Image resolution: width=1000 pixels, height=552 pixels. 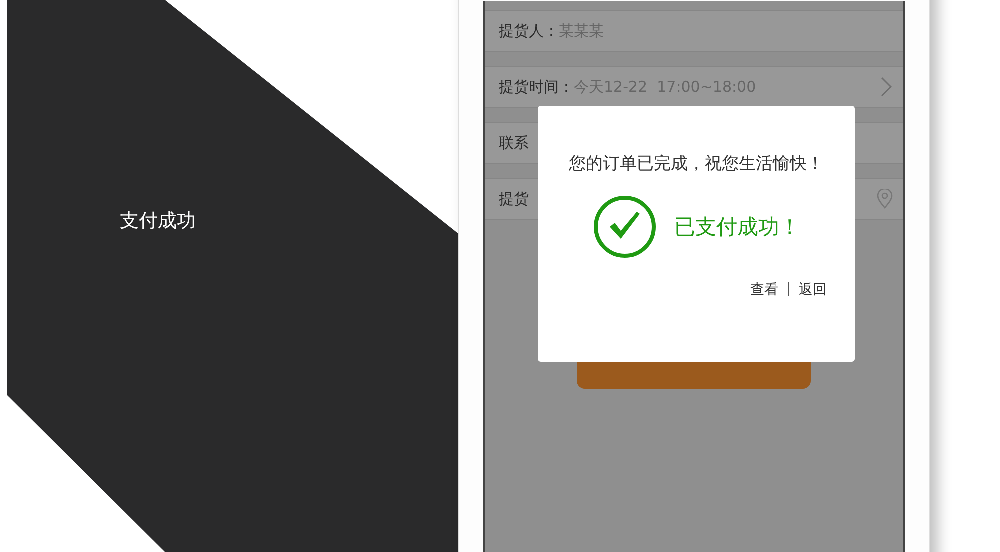 I want to click on location-pin-icon, so click(x=885, y=199).